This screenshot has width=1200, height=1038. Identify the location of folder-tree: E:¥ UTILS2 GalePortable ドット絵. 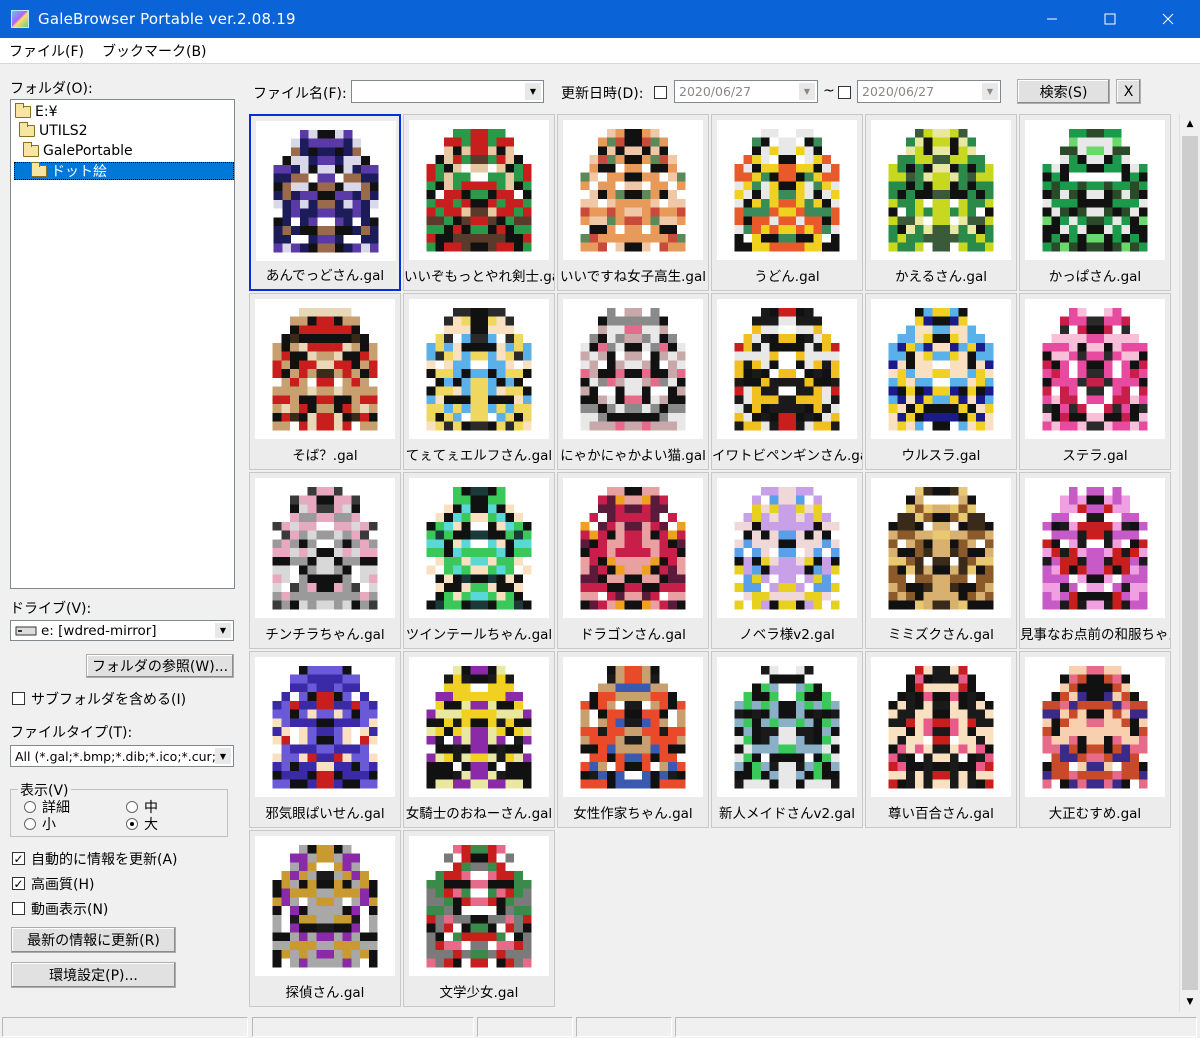
(122, 344).